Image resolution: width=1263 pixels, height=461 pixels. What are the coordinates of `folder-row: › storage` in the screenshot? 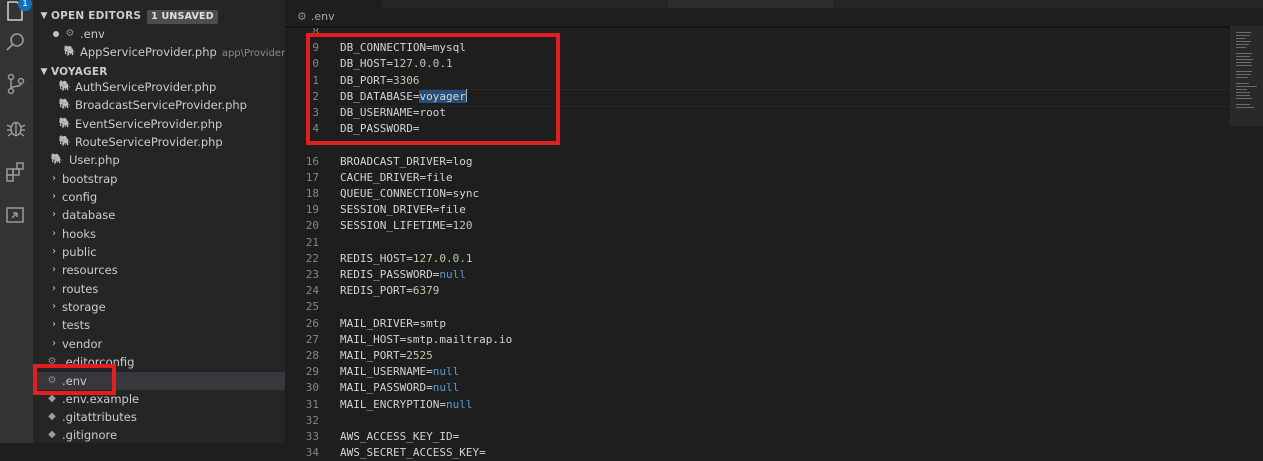 It's located at (159, 307).